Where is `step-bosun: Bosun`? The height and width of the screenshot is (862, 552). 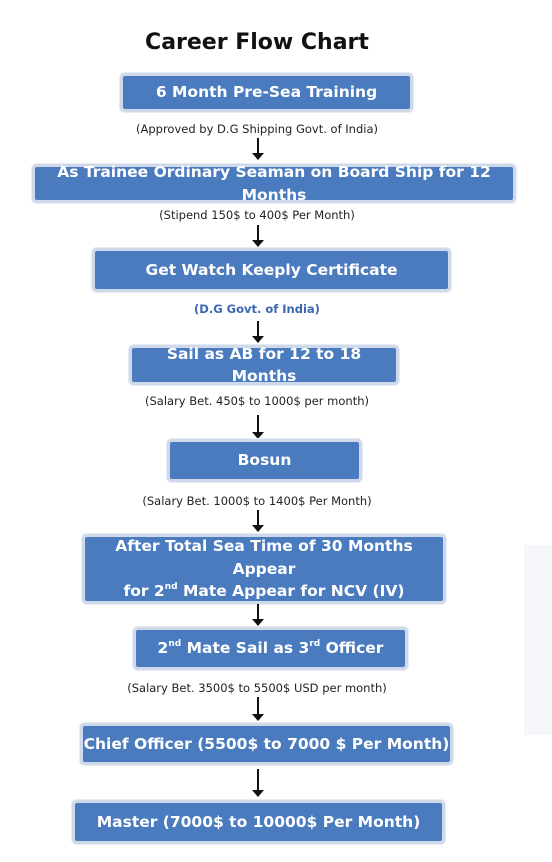
step-bosun: Bosun is located at coordinates (264, 460).